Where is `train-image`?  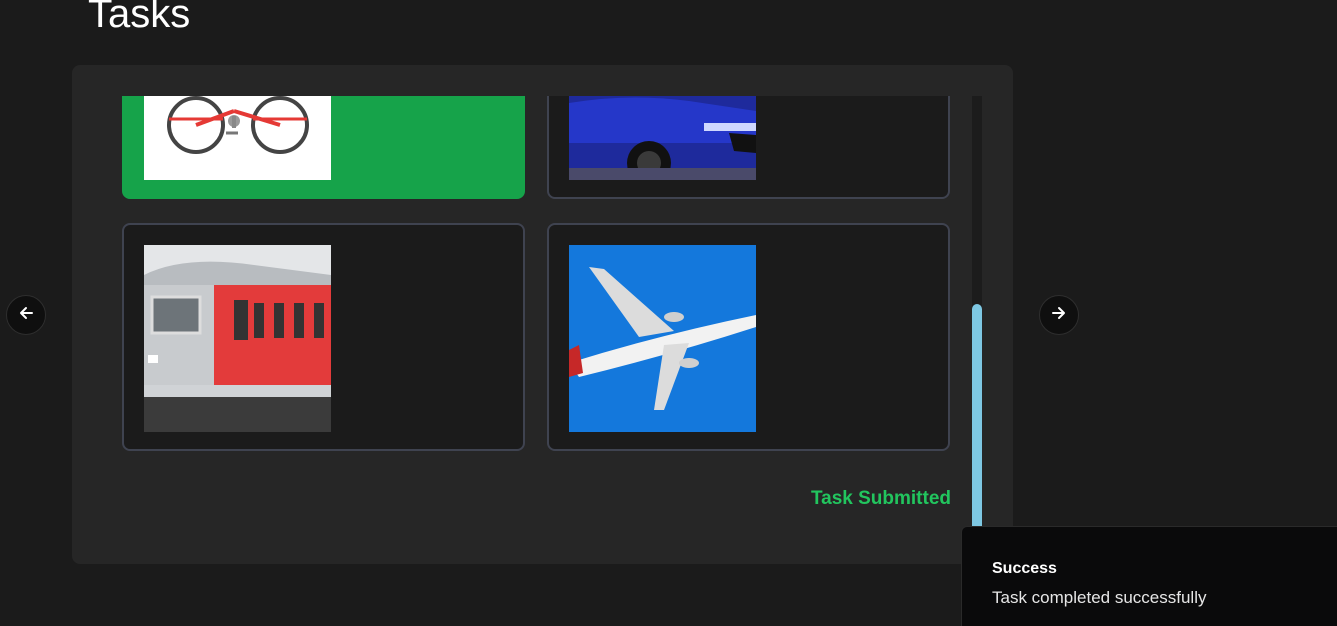
train-image is located at coordinates (237, 338).